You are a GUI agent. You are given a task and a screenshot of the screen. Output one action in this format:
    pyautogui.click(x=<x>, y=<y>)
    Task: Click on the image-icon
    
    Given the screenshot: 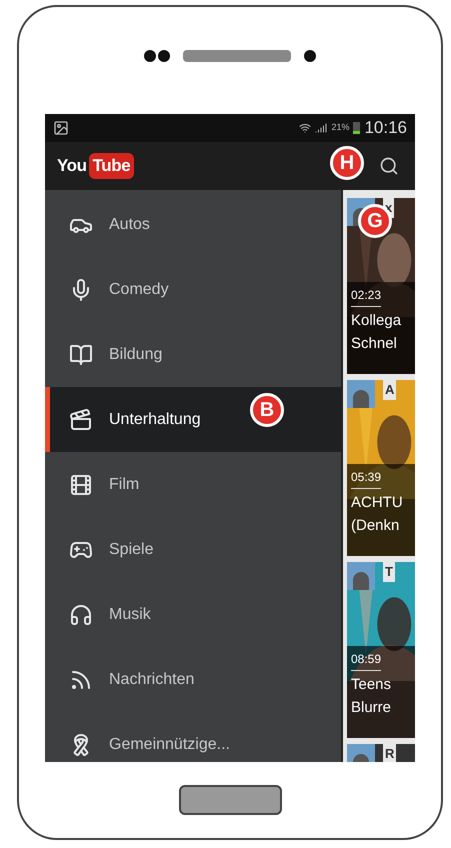 What is the action you would take?
    pyautogui.click(x=61, y=128)
    